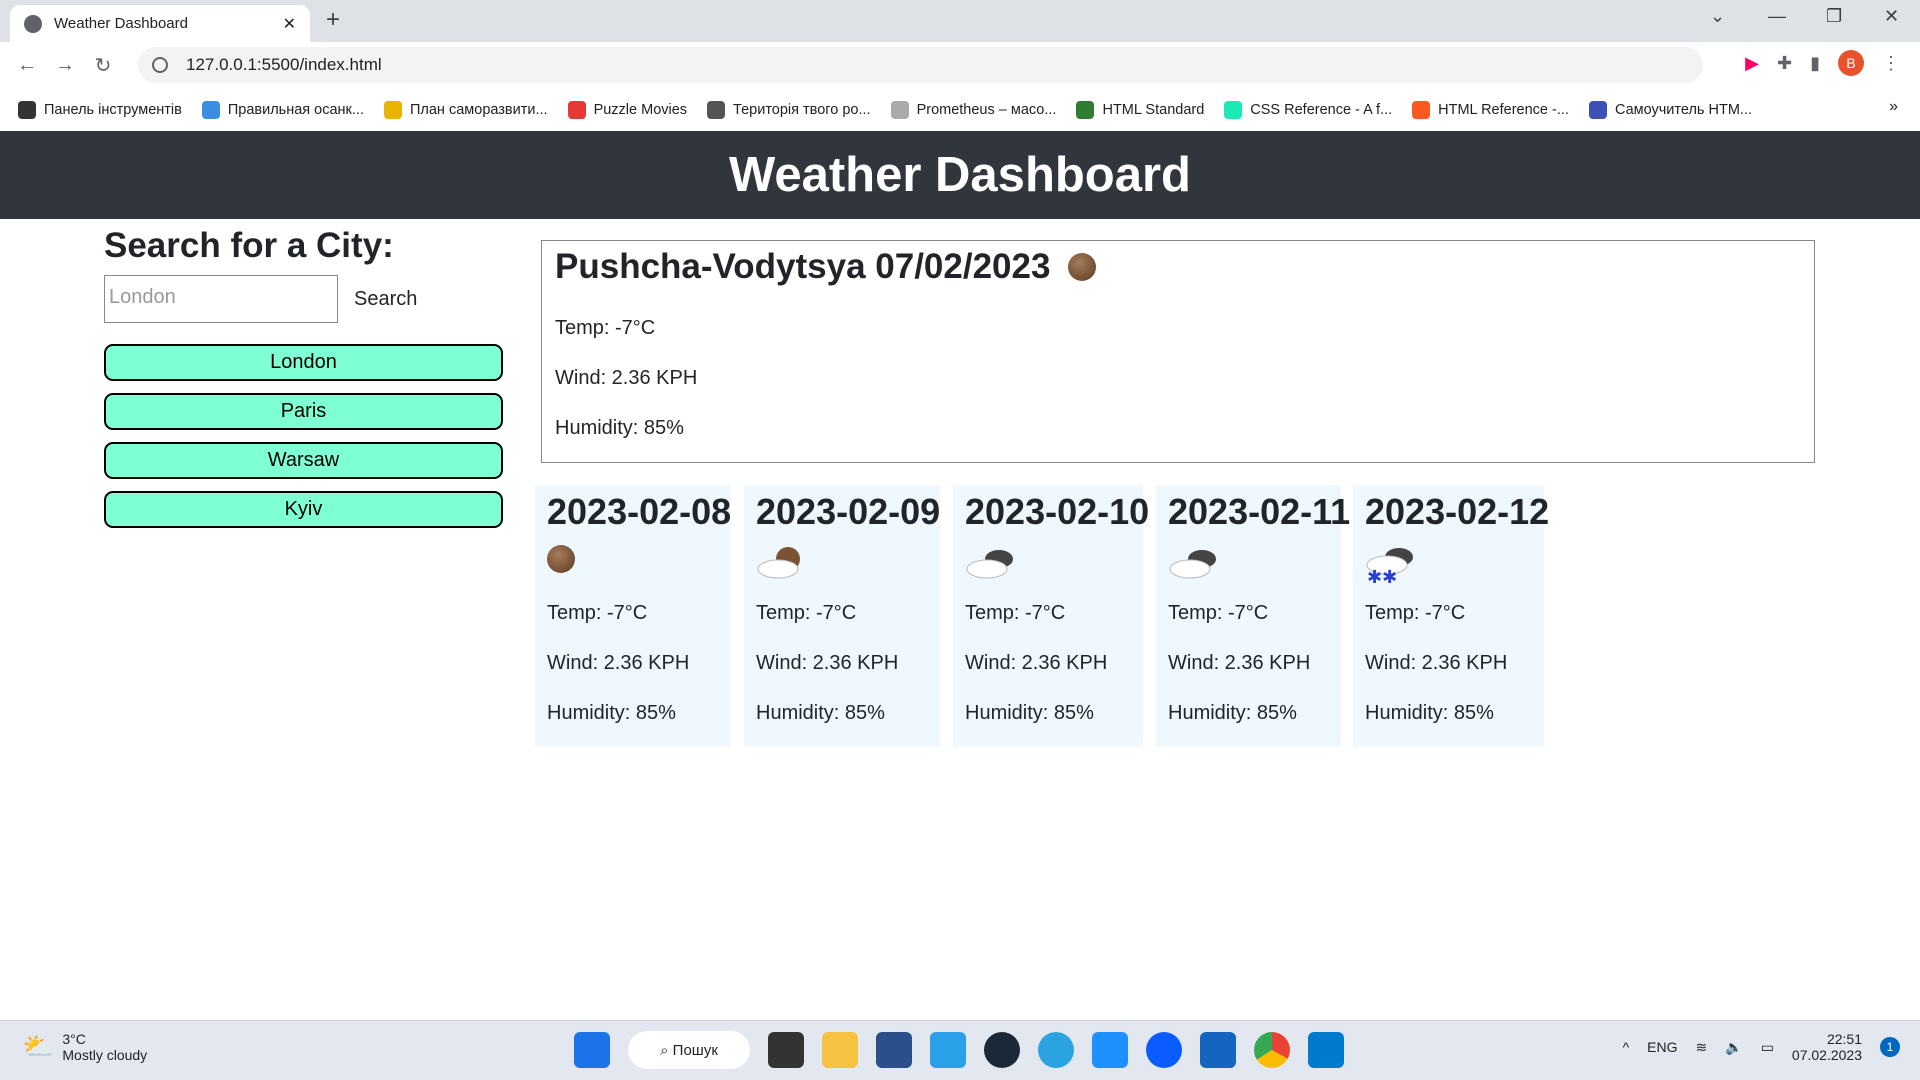  Describe the element at coordinates (1626, 1047) in the screenshot. I see `chevron-up-icon: ^` at that location.